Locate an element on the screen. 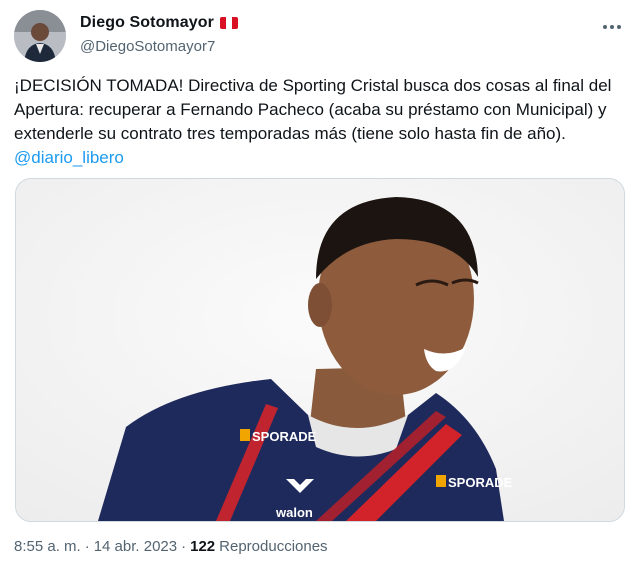  mention-link: @diario_libero is located at coordinates (69, 157).